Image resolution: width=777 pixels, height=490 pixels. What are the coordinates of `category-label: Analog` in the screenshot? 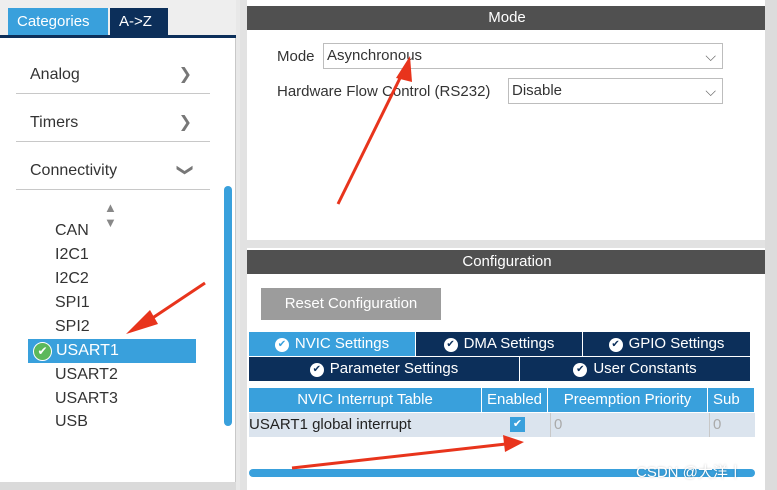 It's located at (55, 74).